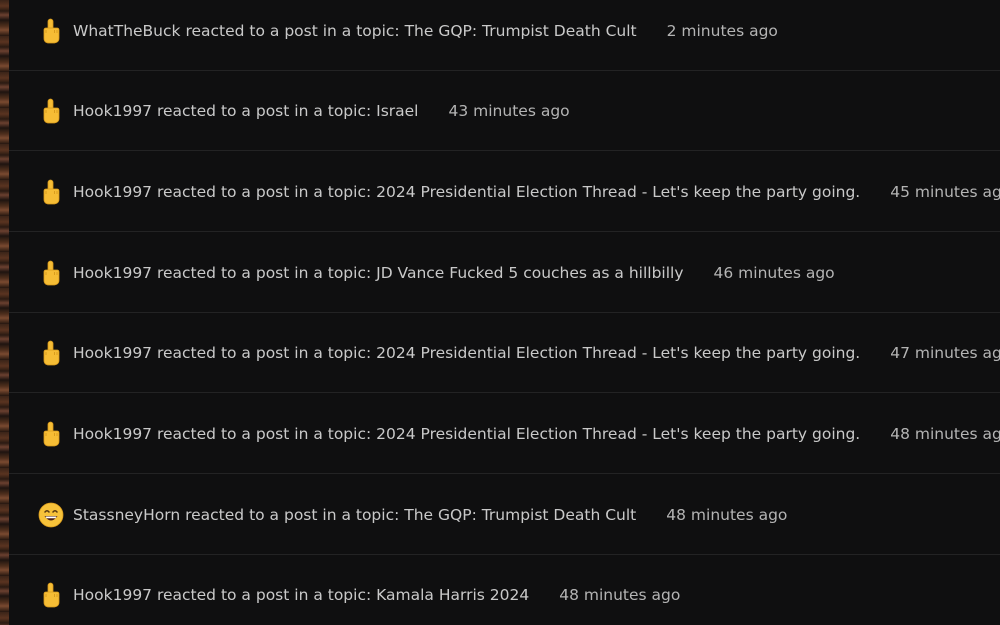 The height and width of the screenshot is (625, 1000). Describe the element at coordinates (126, 515) in the screenshot. I see `user-link: StassneyHorn` at that location.